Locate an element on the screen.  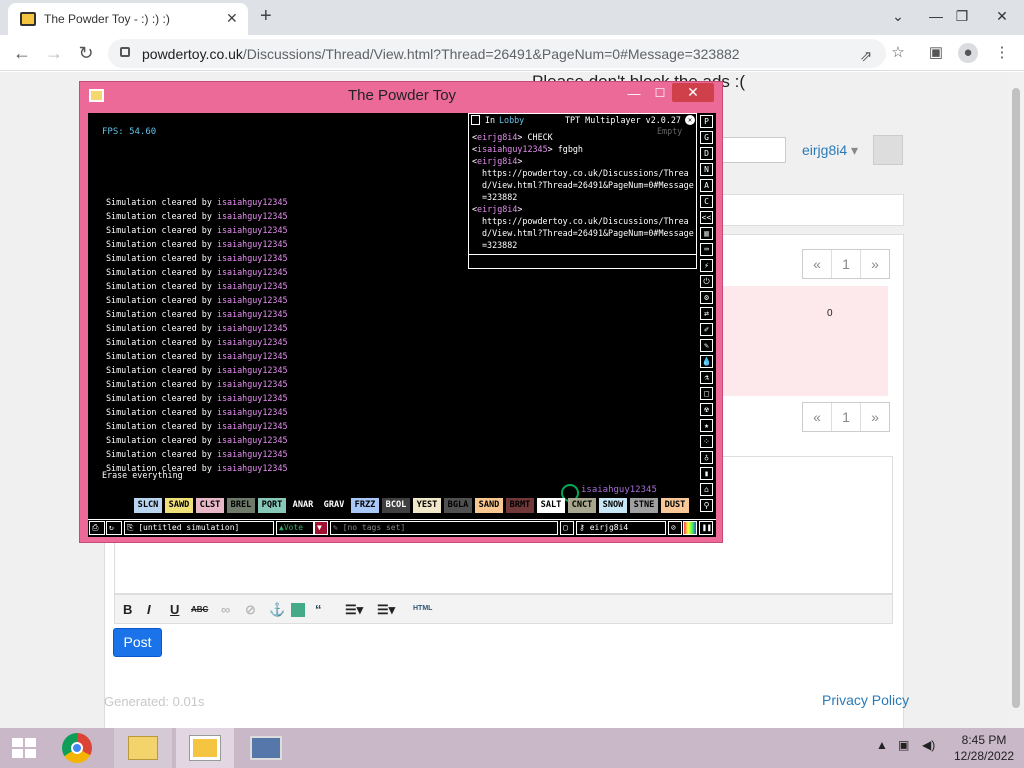
image-icon is located at coordinates (298, 610).